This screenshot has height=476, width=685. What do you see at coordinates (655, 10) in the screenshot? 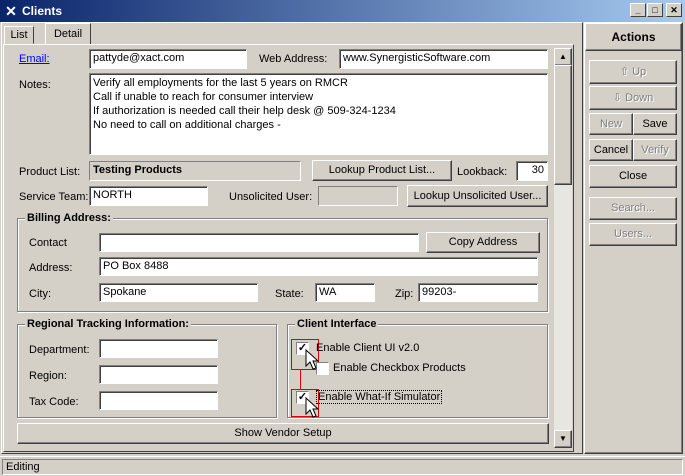
I see `maximize-button: □` at bounding box center [655, 10].